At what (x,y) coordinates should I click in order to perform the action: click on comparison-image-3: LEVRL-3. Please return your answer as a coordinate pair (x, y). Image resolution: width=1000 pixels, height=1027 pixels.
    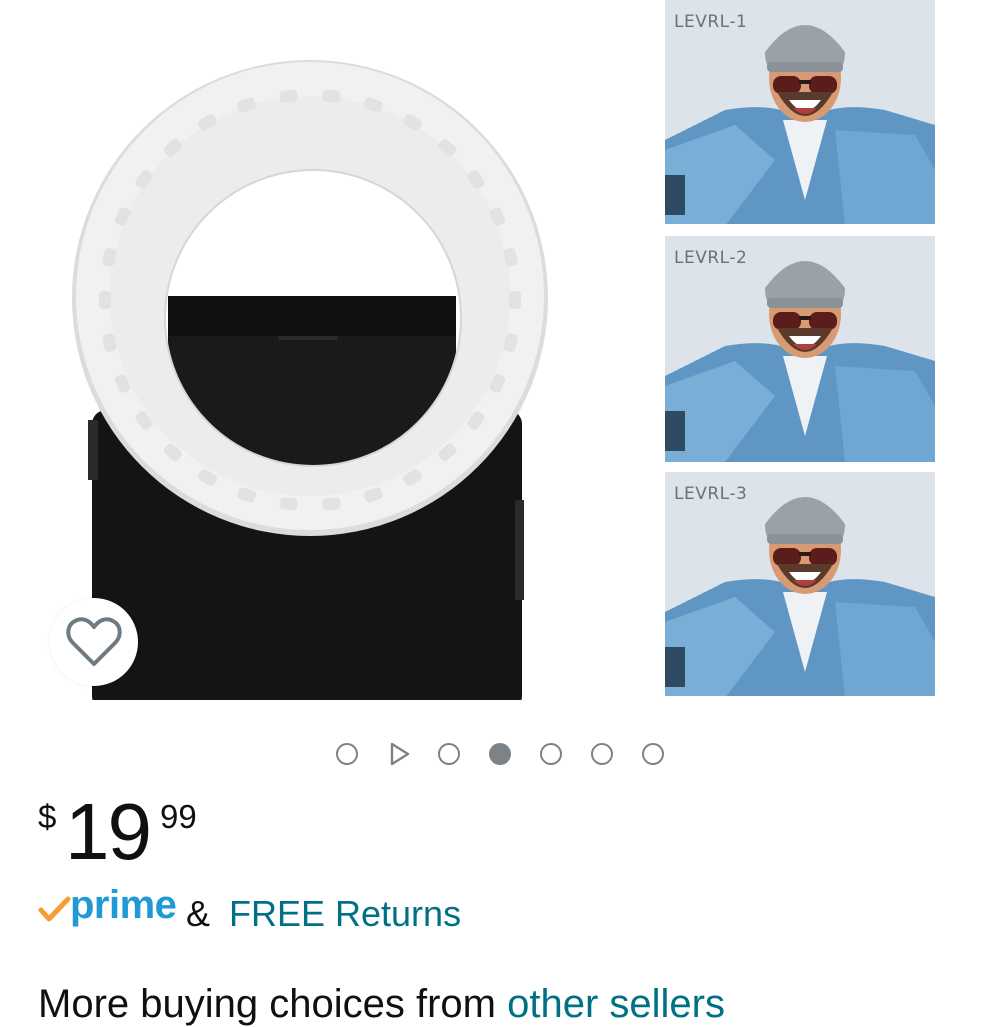
    Looking at the image, I should click on (800, 584).